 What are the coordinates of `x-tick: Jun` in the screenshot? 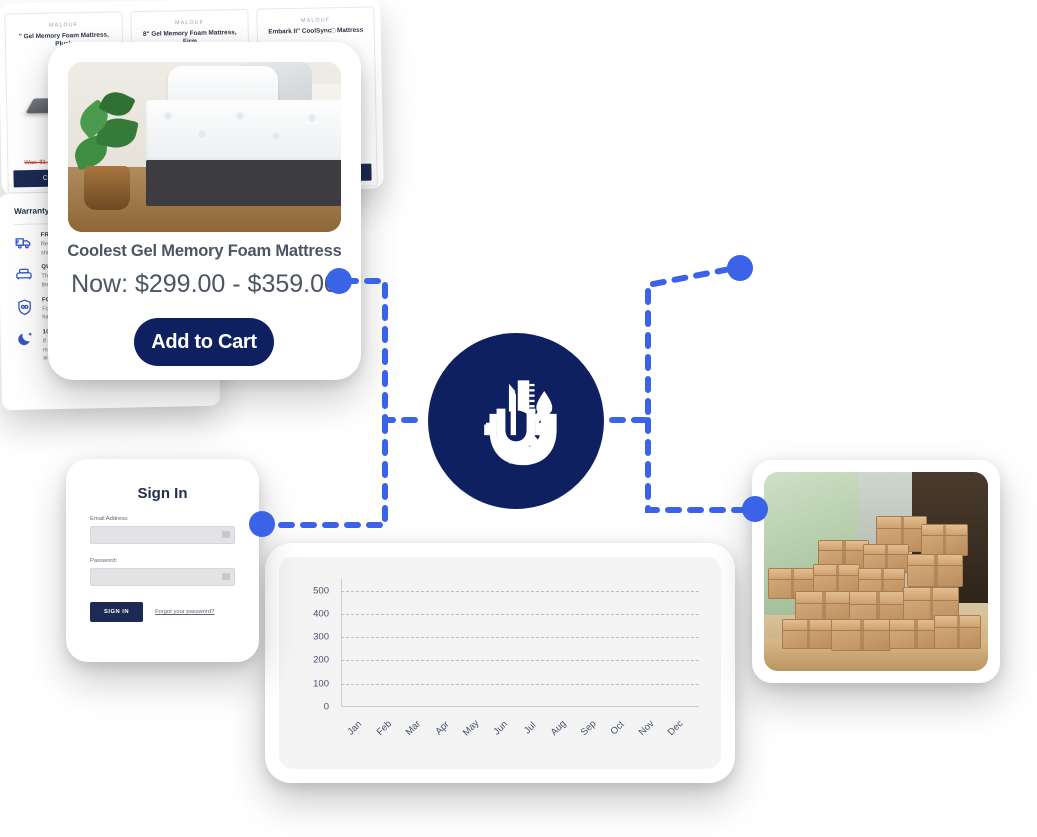 It's located at (507, 732).